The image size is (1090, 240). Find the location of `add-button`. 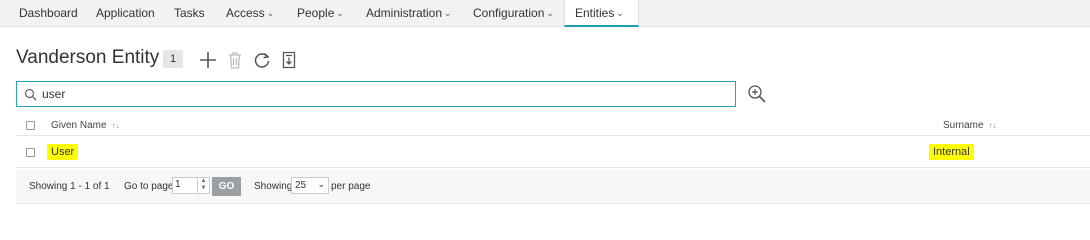

add-button is located at coordinates (208, 60).